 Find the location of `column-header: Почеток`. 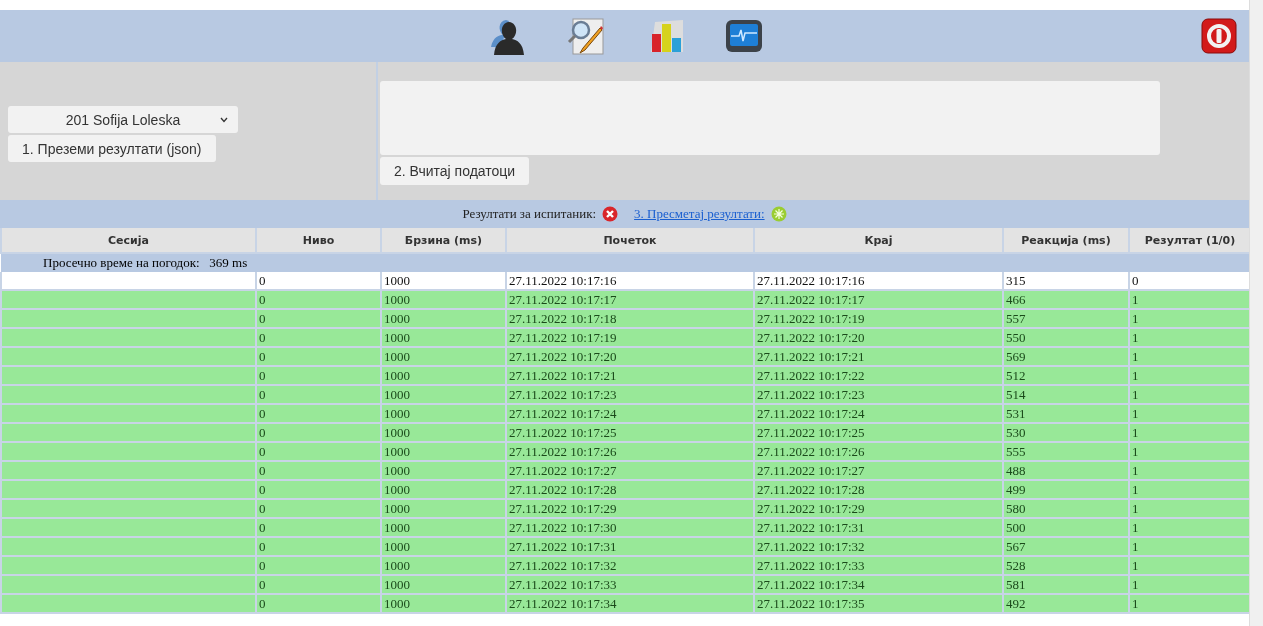

column-header: Почеток is located at coordinates (630, 240).